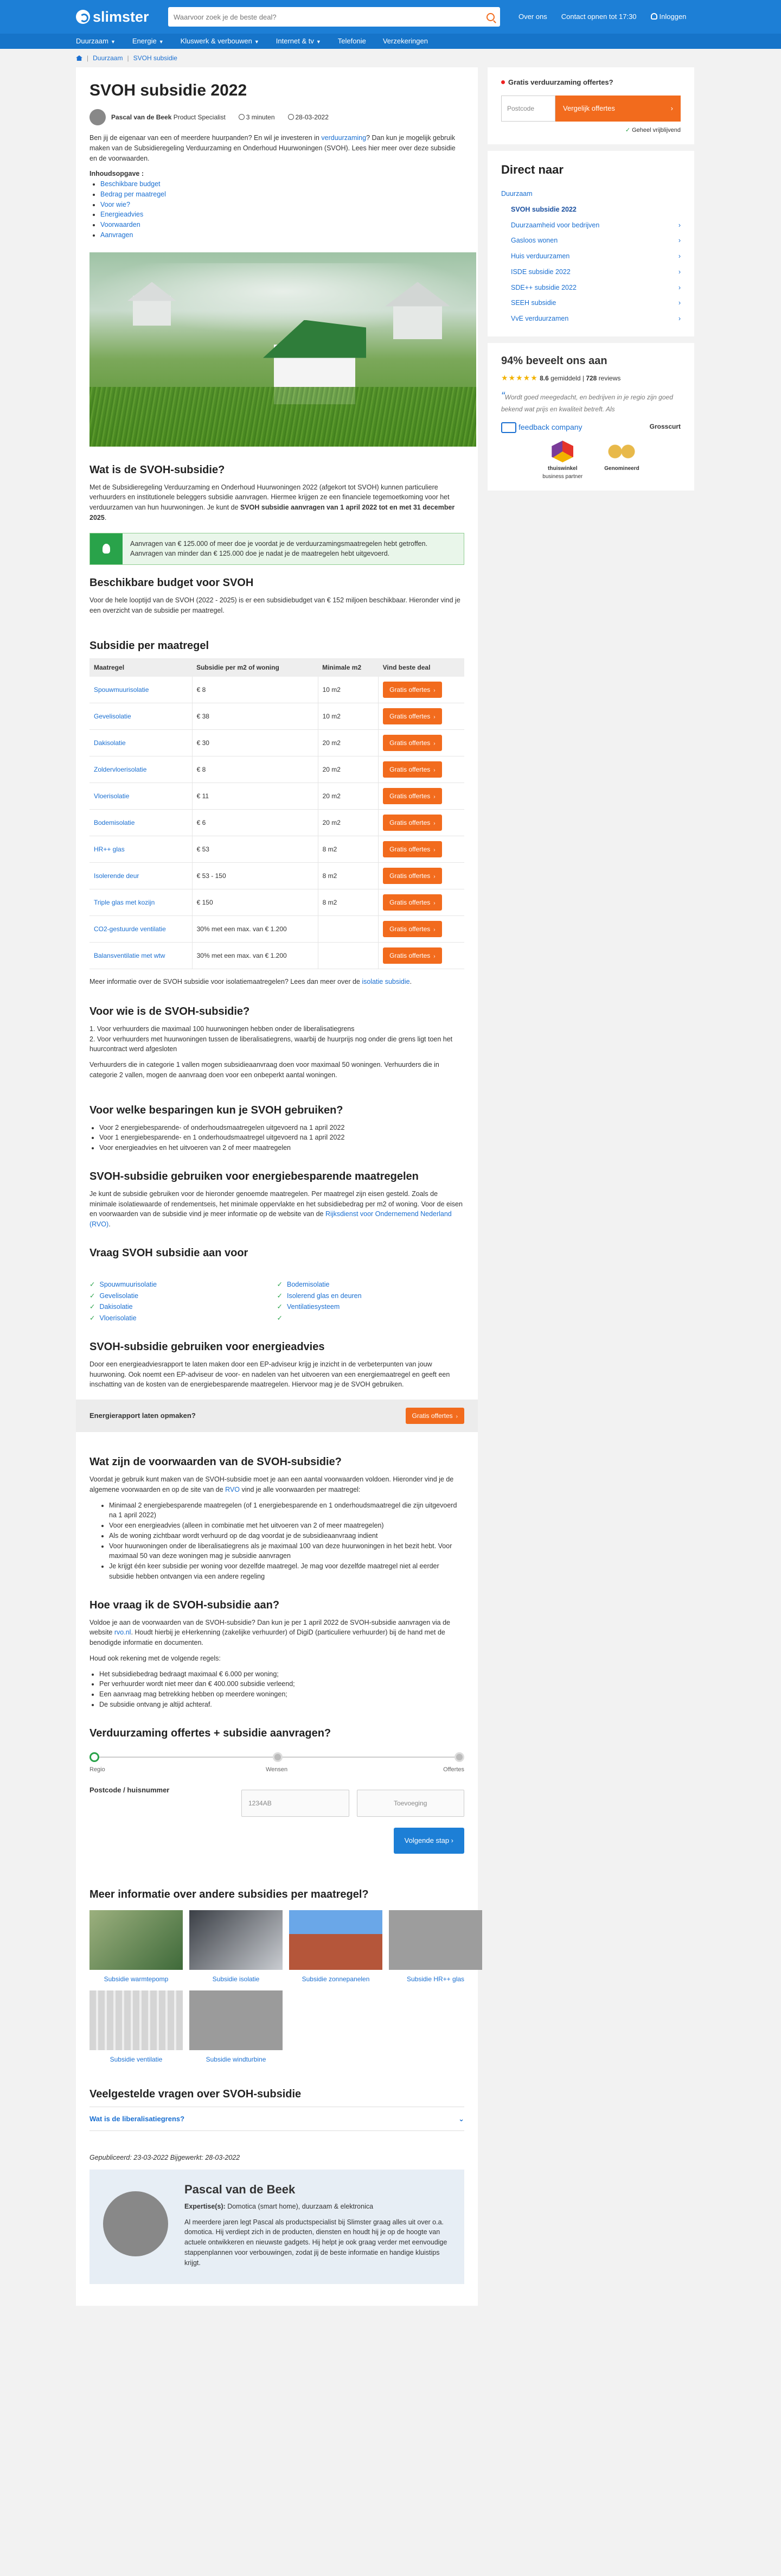 The width and height of the screenshot is (781, 2576). Describe the element at coordinates (122, 1632) in the screenshot. I see `rvo-nl-link: rvo.nl` at that location.